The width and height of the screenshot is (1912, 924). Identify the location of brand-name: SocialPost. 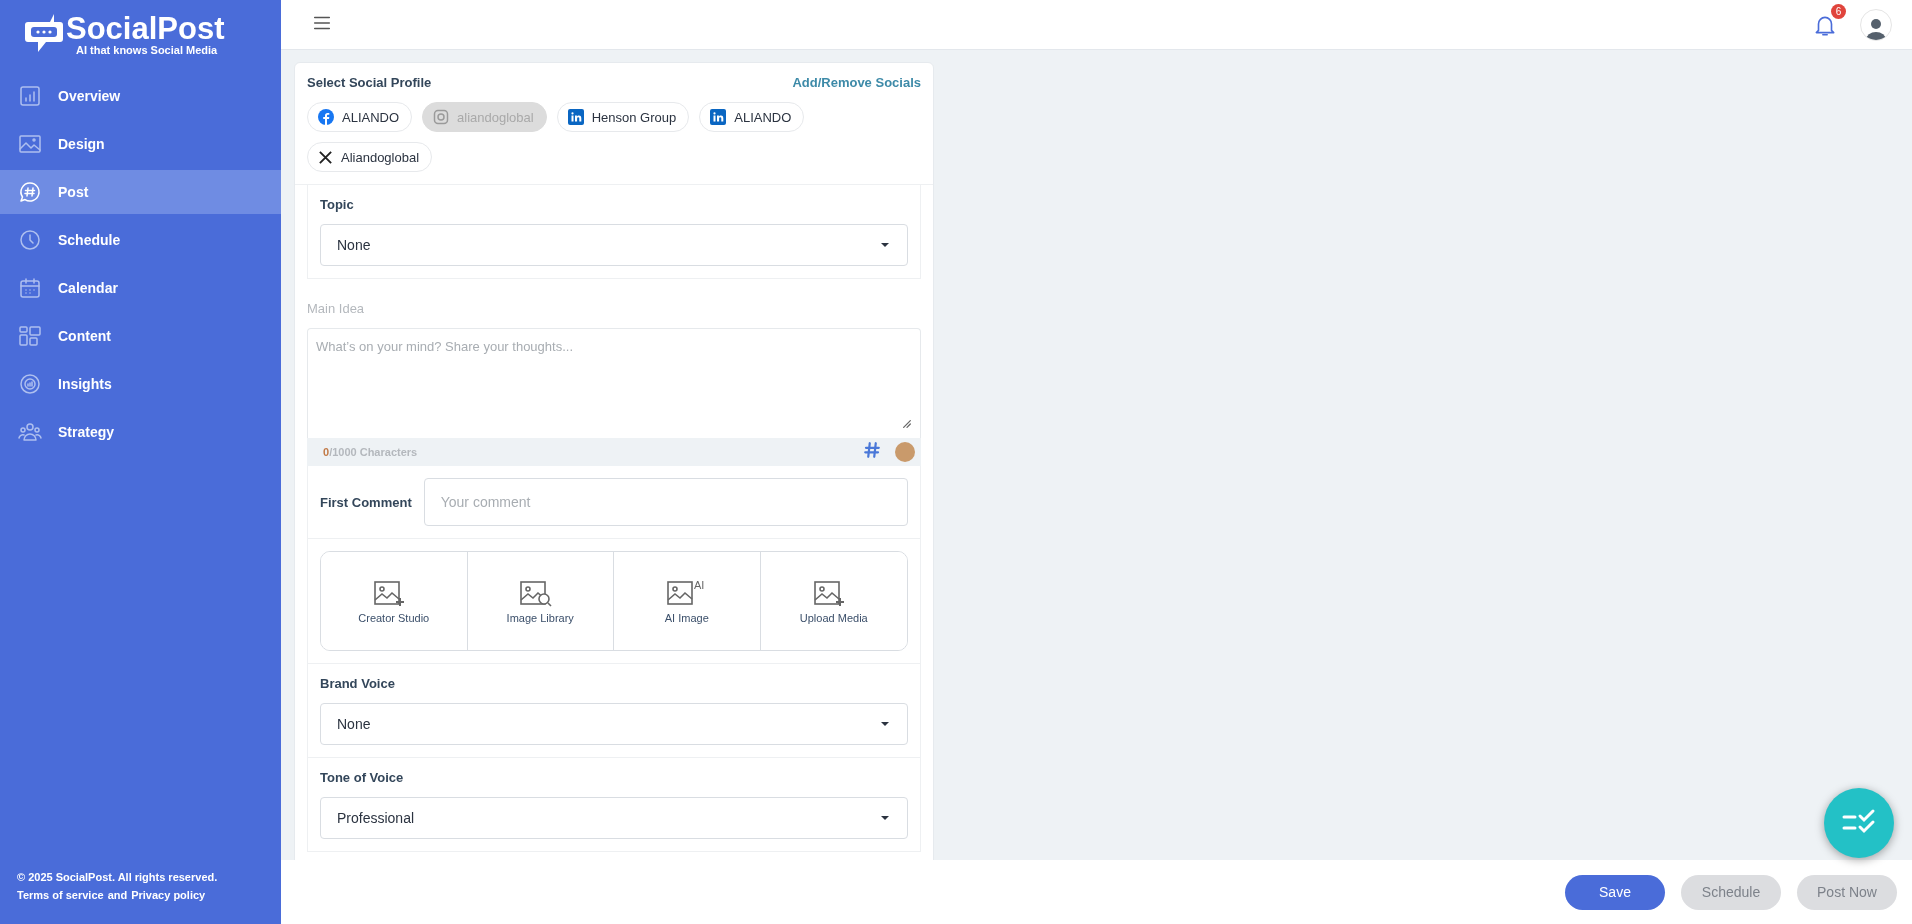
(145, 28).